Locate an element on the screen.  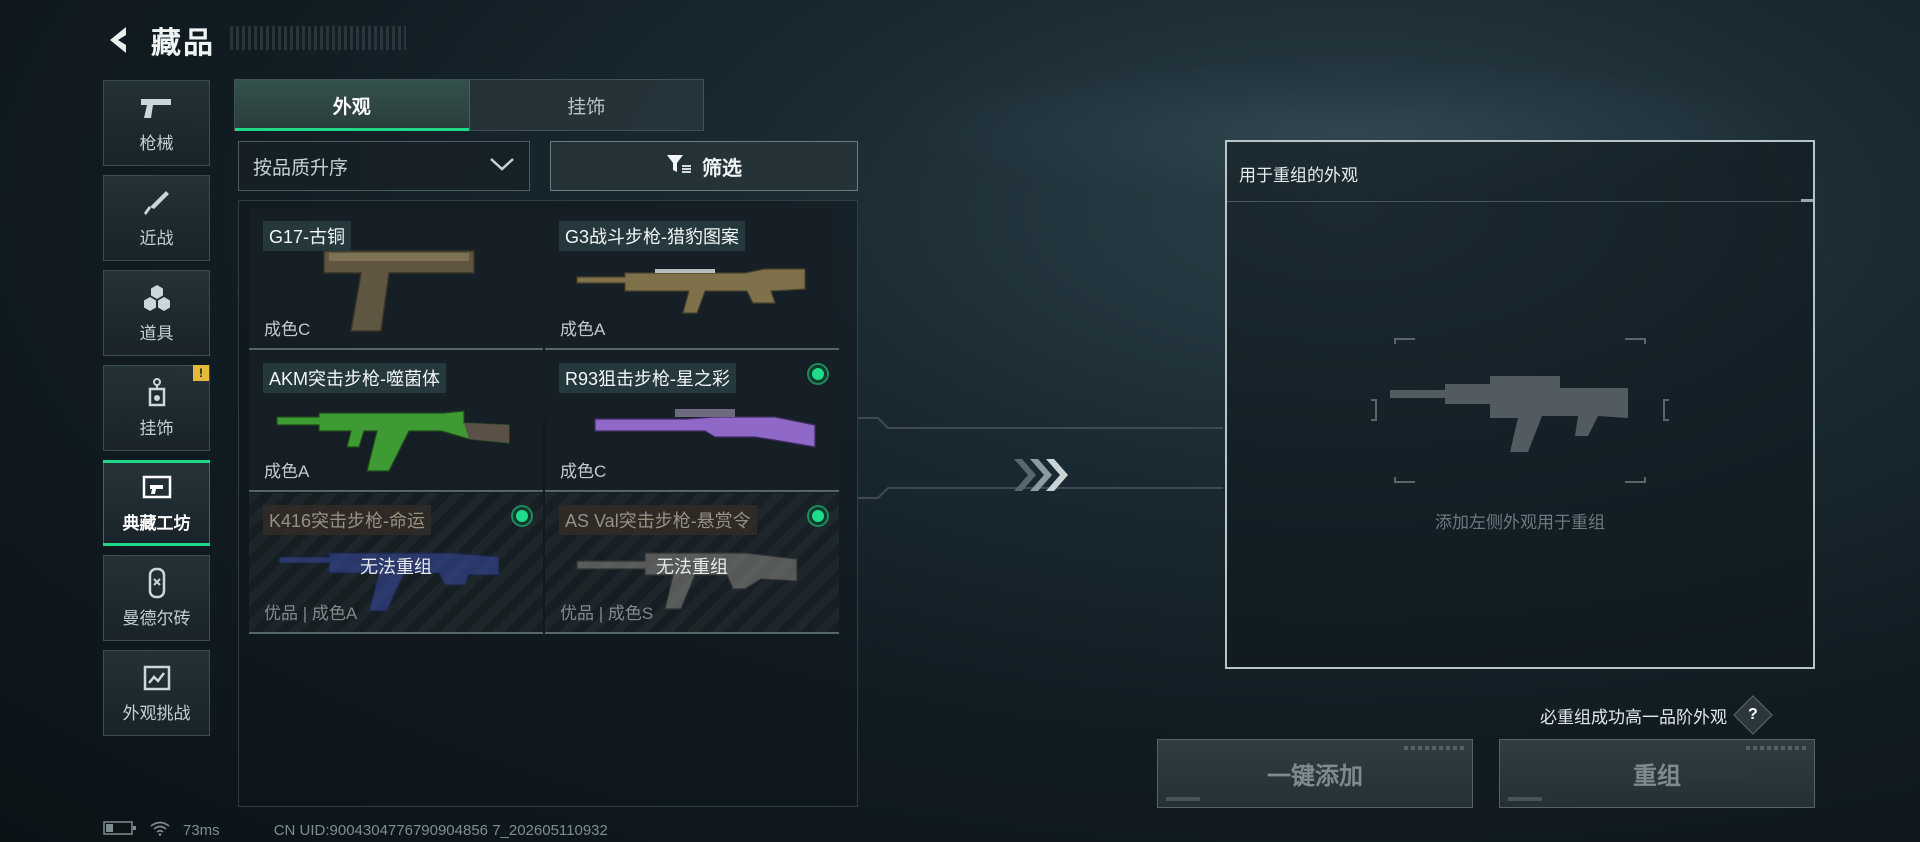
back-arrow-icon is located at coordinates (120, 40).